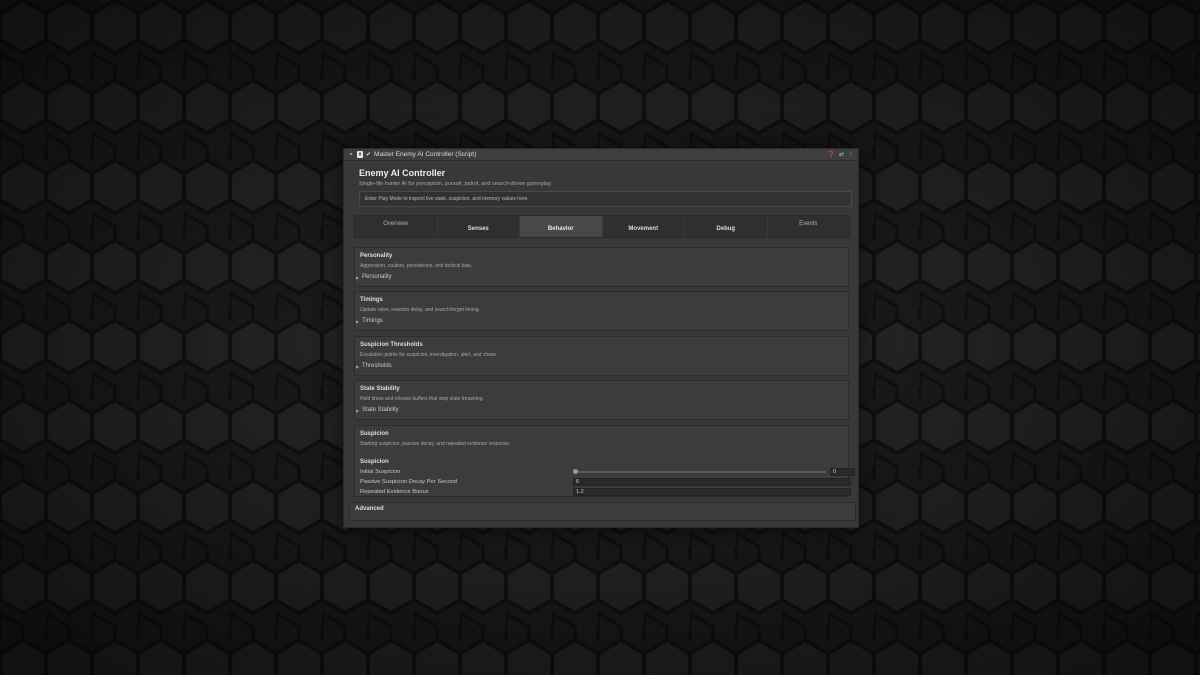 The width and height of the screenshot is (1200, 675). What do you see at coordinates (712, 491) in the screenshot?
I see `evidence-bonus-field: 1.2` at bounding box center [712, 491].